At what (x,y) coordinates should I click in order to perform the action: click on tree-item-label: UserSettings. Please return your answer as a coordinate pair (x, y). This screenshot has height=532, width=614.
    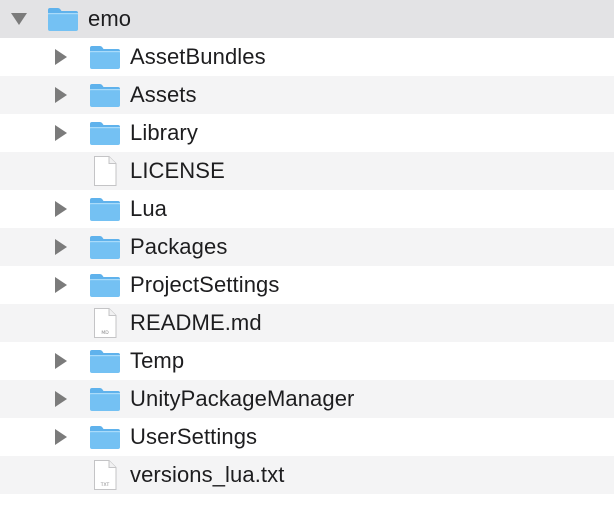
    Looking at the image, I should click on (194, 436).